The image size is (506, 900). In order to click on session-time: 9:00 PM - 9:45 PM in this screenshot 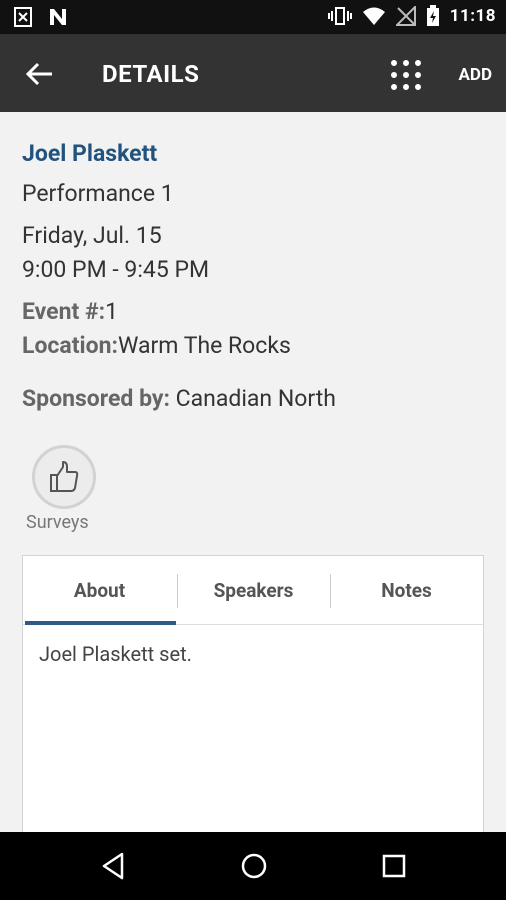, I will do `click(116, 269)`.